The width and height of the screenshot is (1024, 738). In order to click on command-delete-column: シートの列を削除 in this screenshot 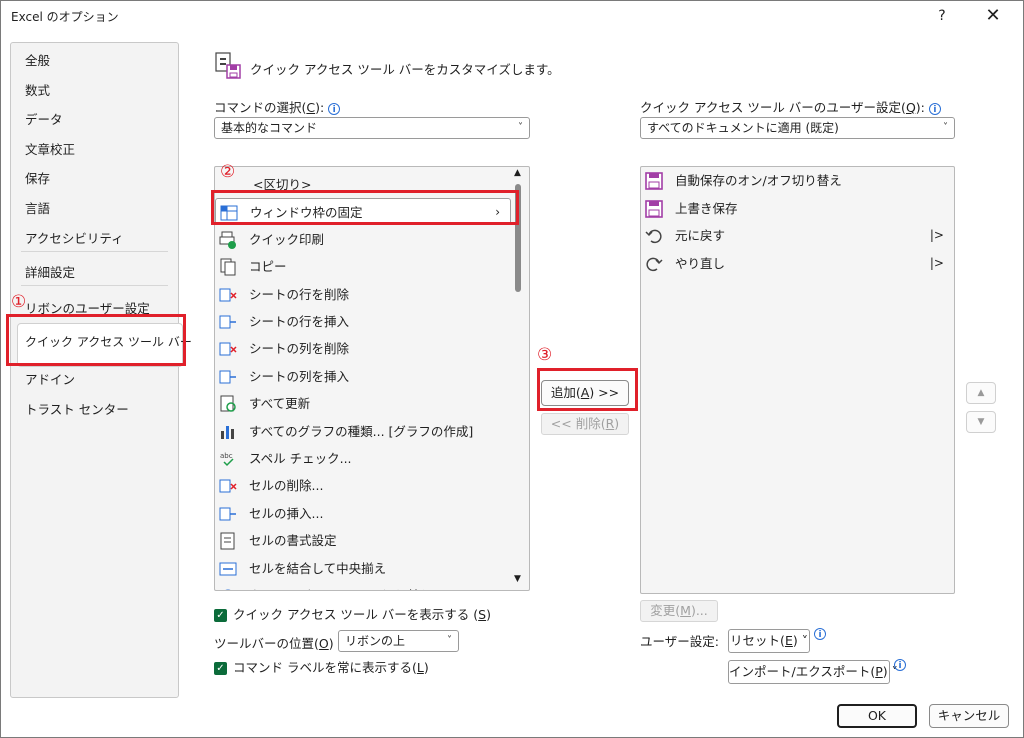, I will do `click(363, 348)`.